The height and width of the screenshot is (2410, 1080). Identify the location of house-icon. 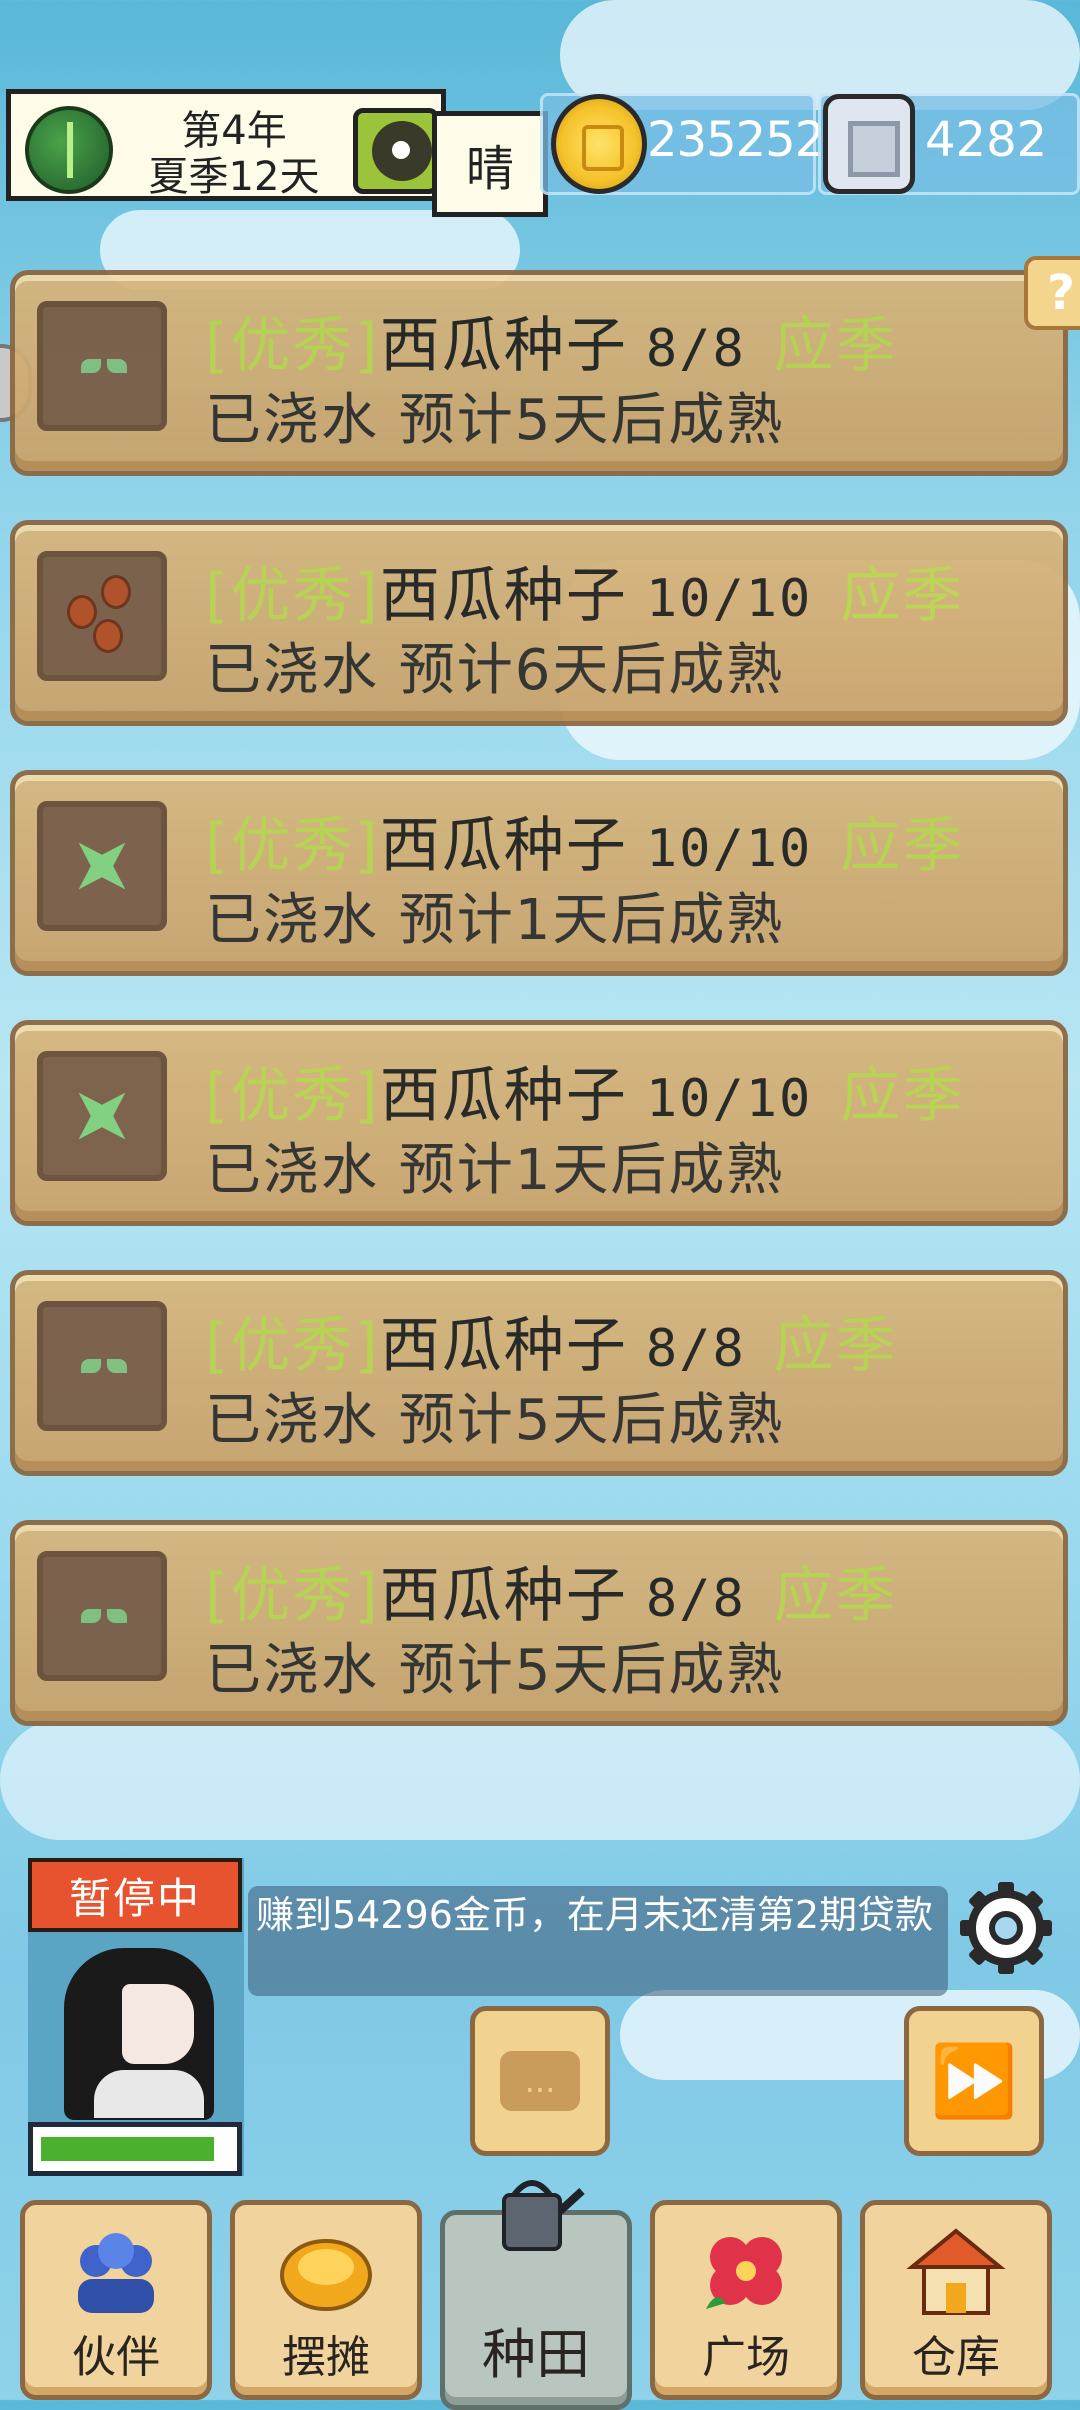
(956, 2271).